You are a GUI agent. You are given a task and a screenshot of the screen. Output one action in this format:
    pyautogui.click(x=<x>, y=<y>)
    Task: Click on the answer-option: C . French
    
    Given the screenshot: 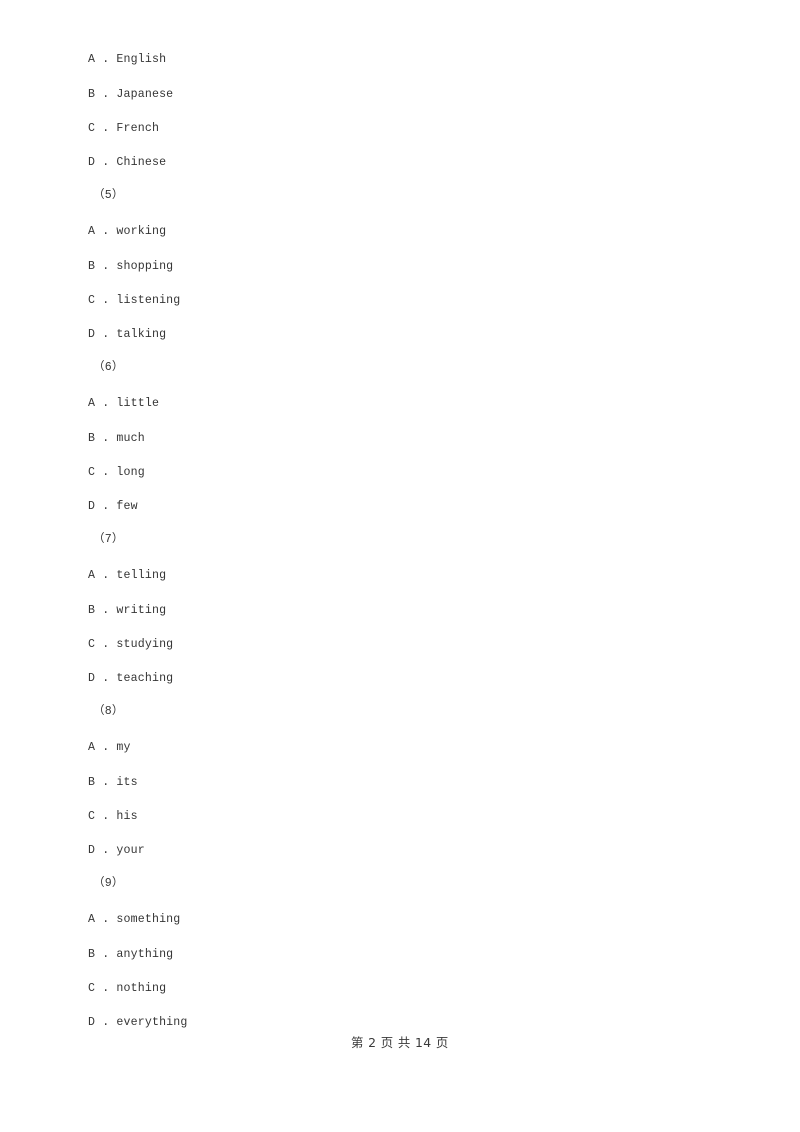 What is the action you would take?
    pyautogui.click(x=124, y=128)
    